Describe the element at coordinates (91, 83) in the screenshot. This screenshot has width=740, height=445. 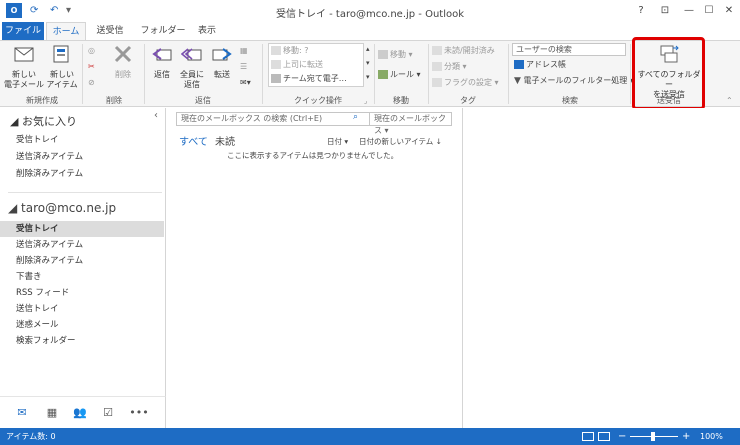
I see `junk-icon: ⊘` at that location.